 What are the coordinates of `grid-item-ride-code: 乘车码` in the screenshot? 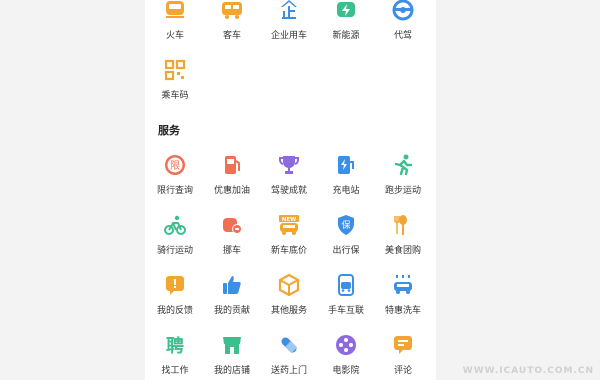 It's located at (175, 79).